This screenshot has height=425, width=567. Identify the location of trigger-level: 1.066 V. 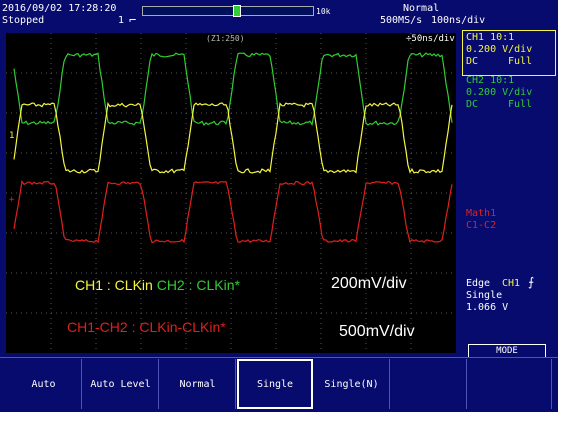
(487, 307).